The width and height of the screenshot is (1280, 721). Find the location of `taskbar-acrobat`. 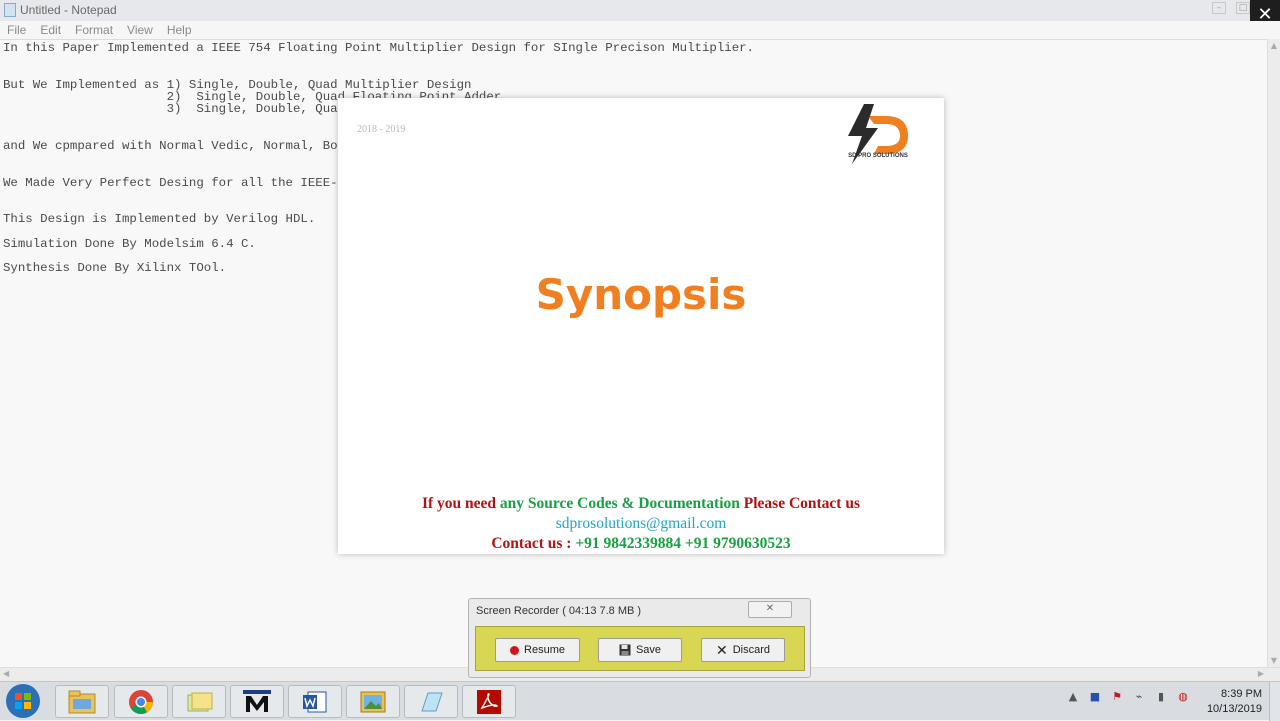

taskbar-acrobat is located at coordinates (489, 701).